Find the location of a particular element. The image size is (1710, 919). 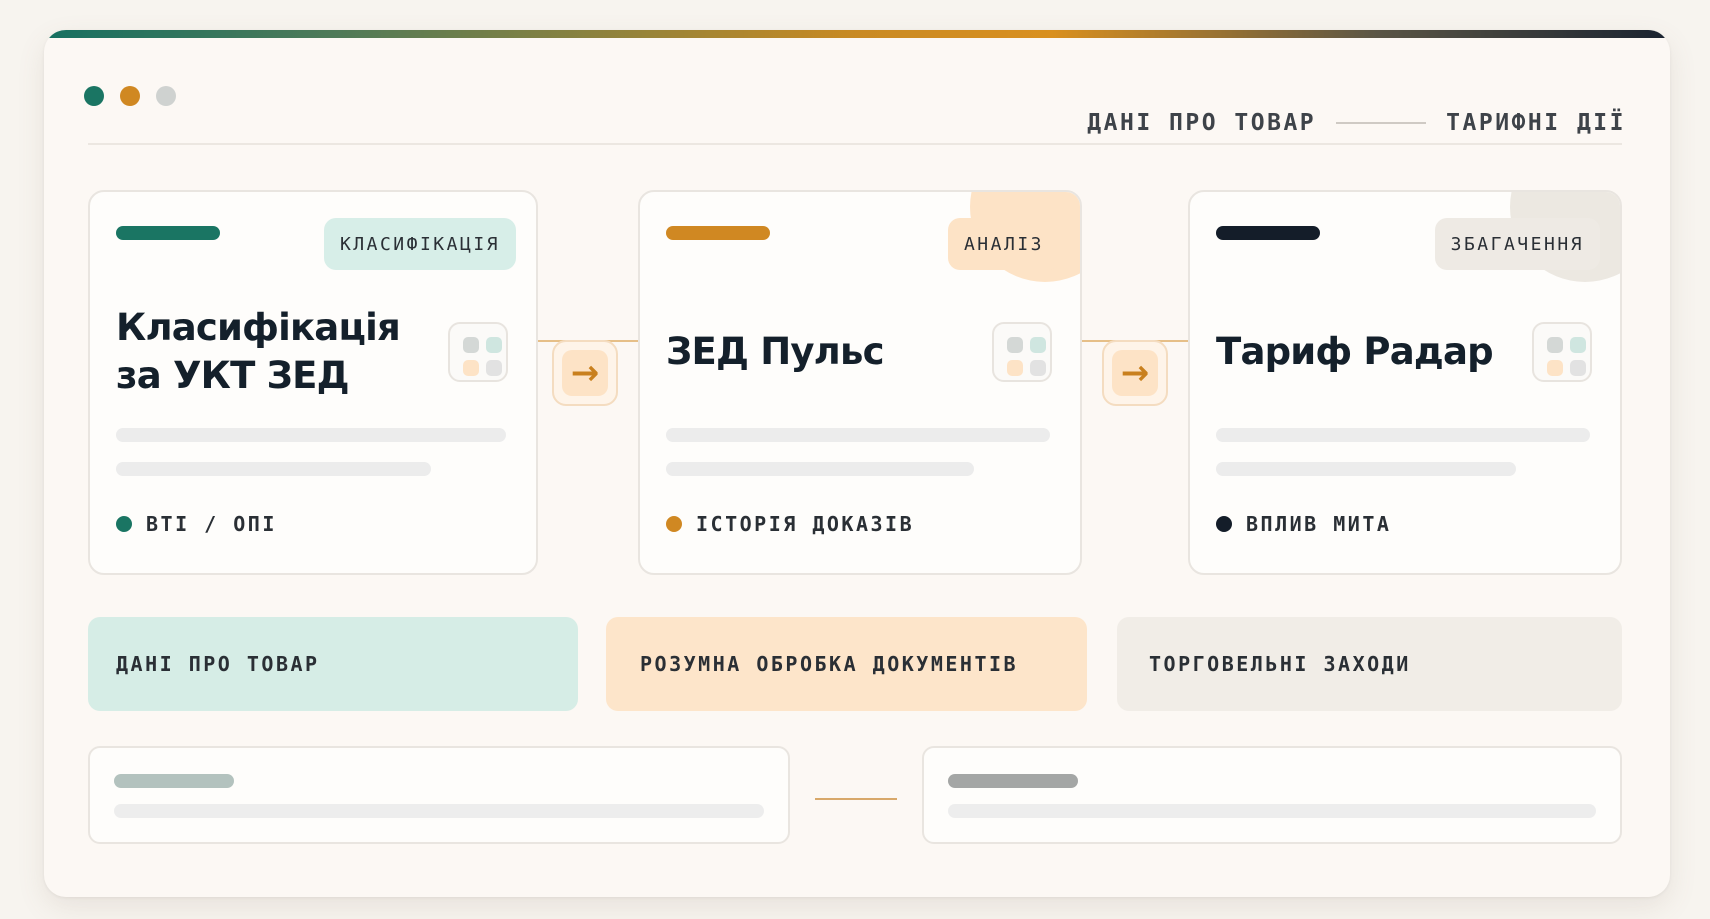

card-footer: ВТІ / ОПІ is located at coordinates (196, 524).